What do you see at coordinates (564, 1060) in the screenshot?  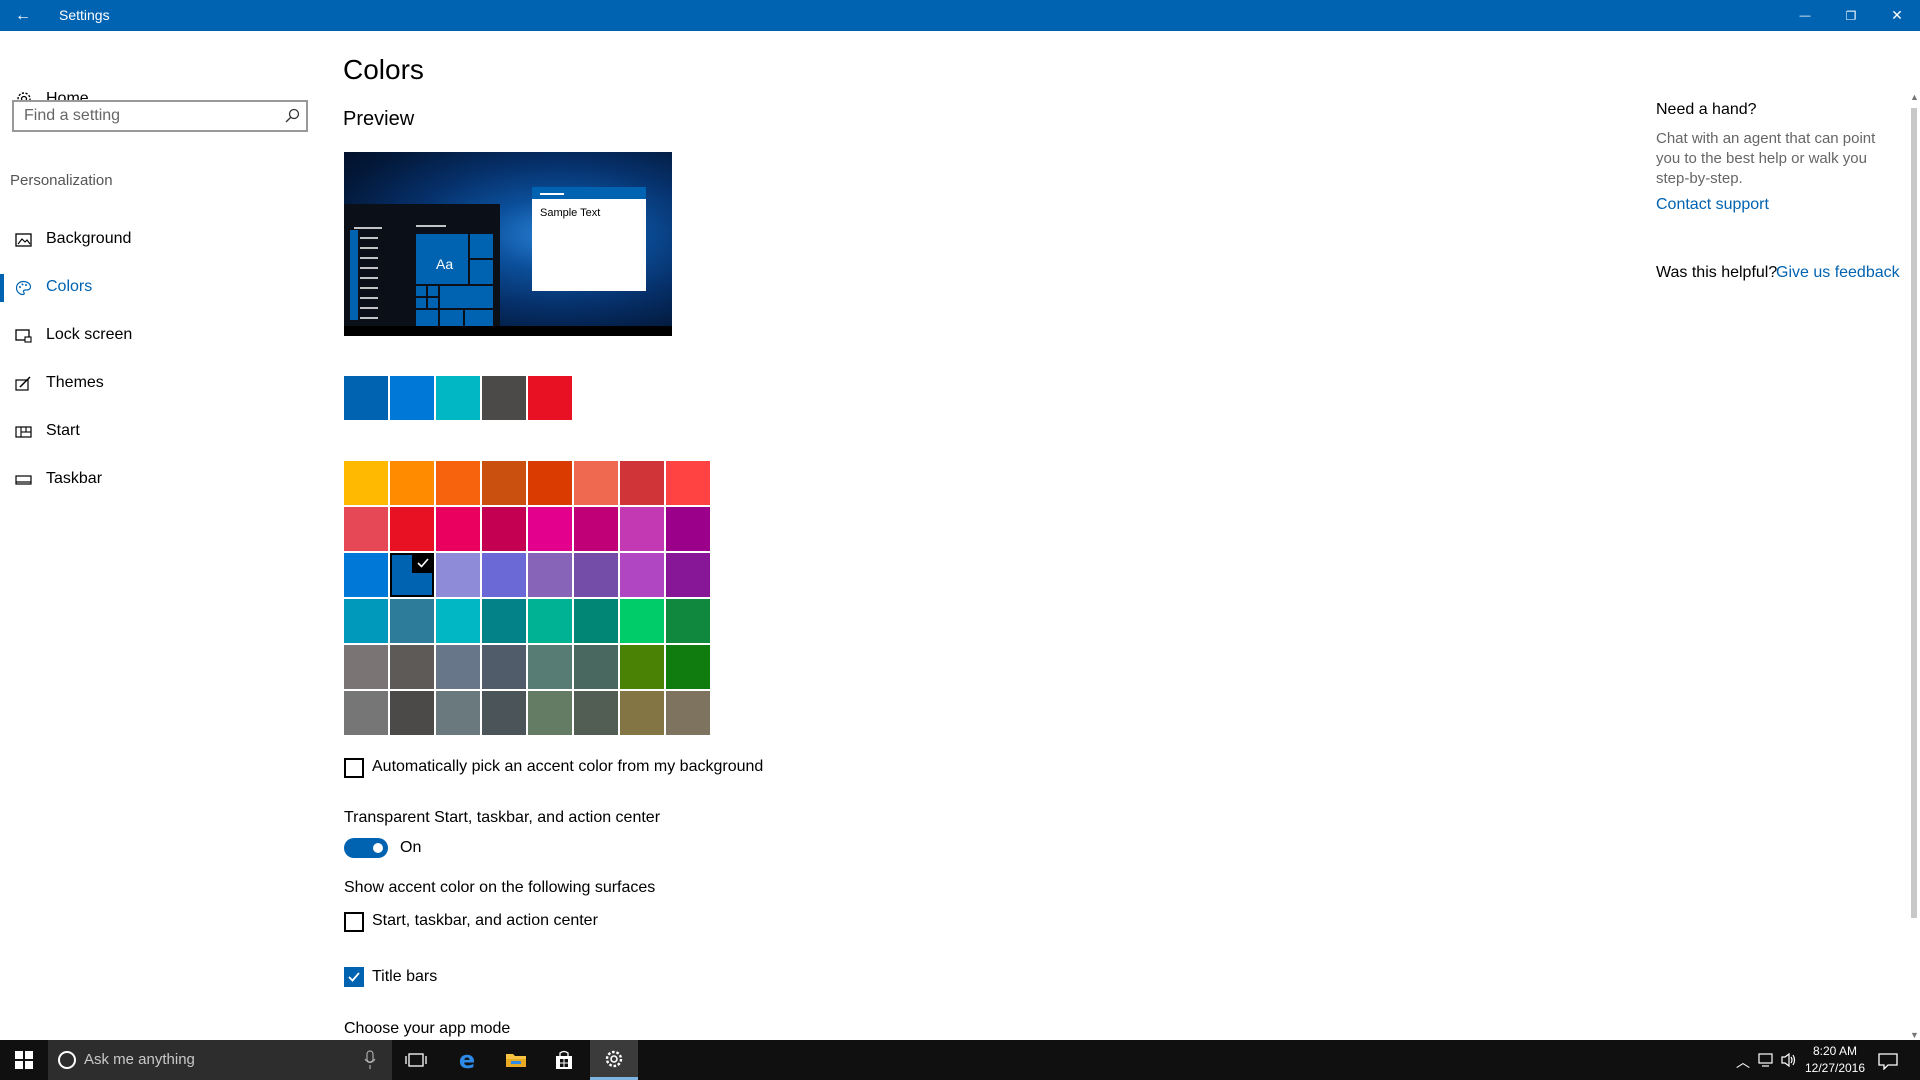 I see `store-button` at bounding box center [564, 1060].